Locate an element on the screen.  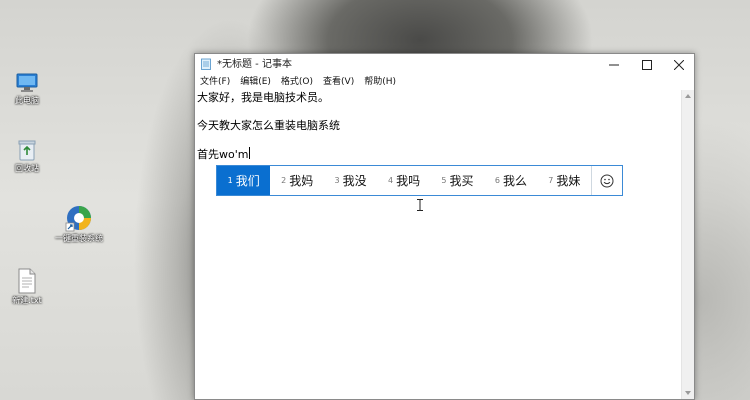
desktop-icon-app-shortcut: 一键重装系统 is located at coordinates (79, 224).